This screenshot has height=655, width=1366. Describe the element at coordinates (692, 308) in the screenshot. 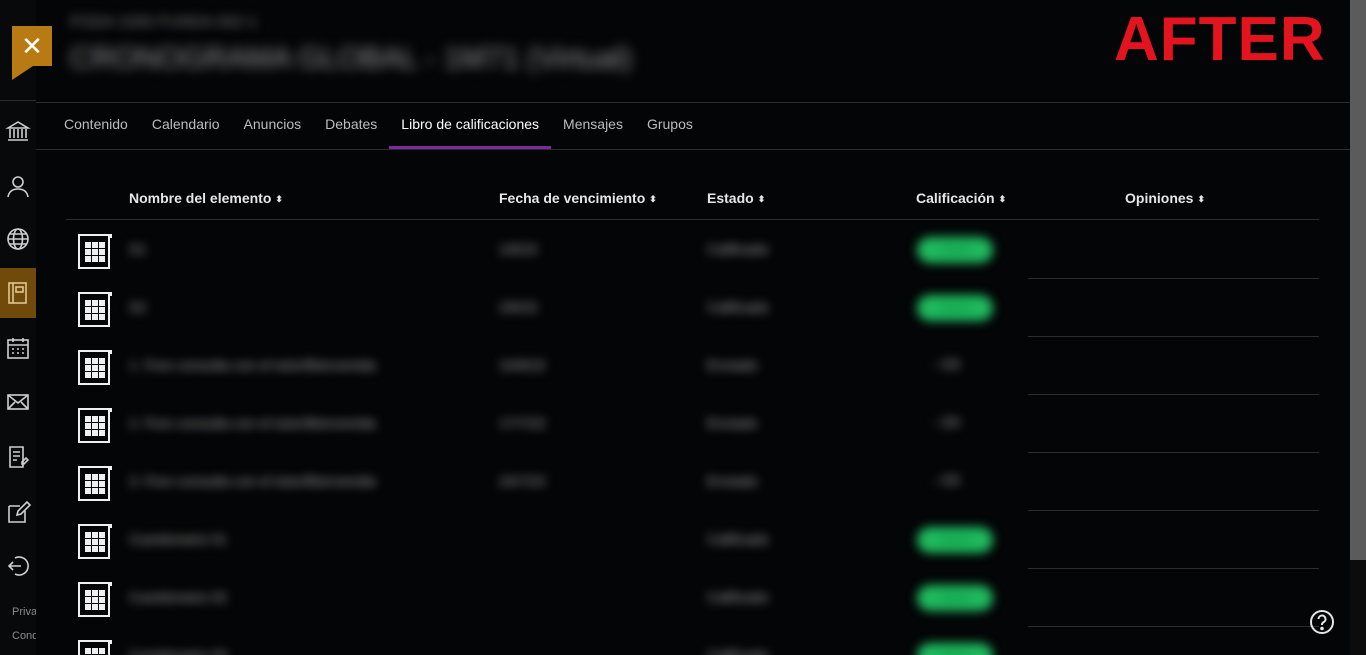

I see `table-row: S2 2/6/22 Calificado 20/20` at that location.